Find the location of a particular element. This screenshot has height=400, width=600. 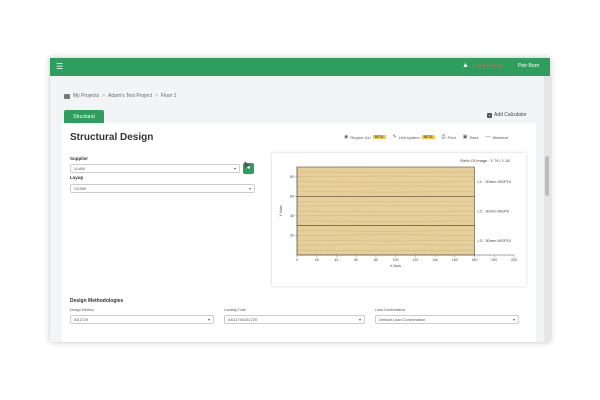

design-method-label: Design Method is located at coordinates (82, 310).